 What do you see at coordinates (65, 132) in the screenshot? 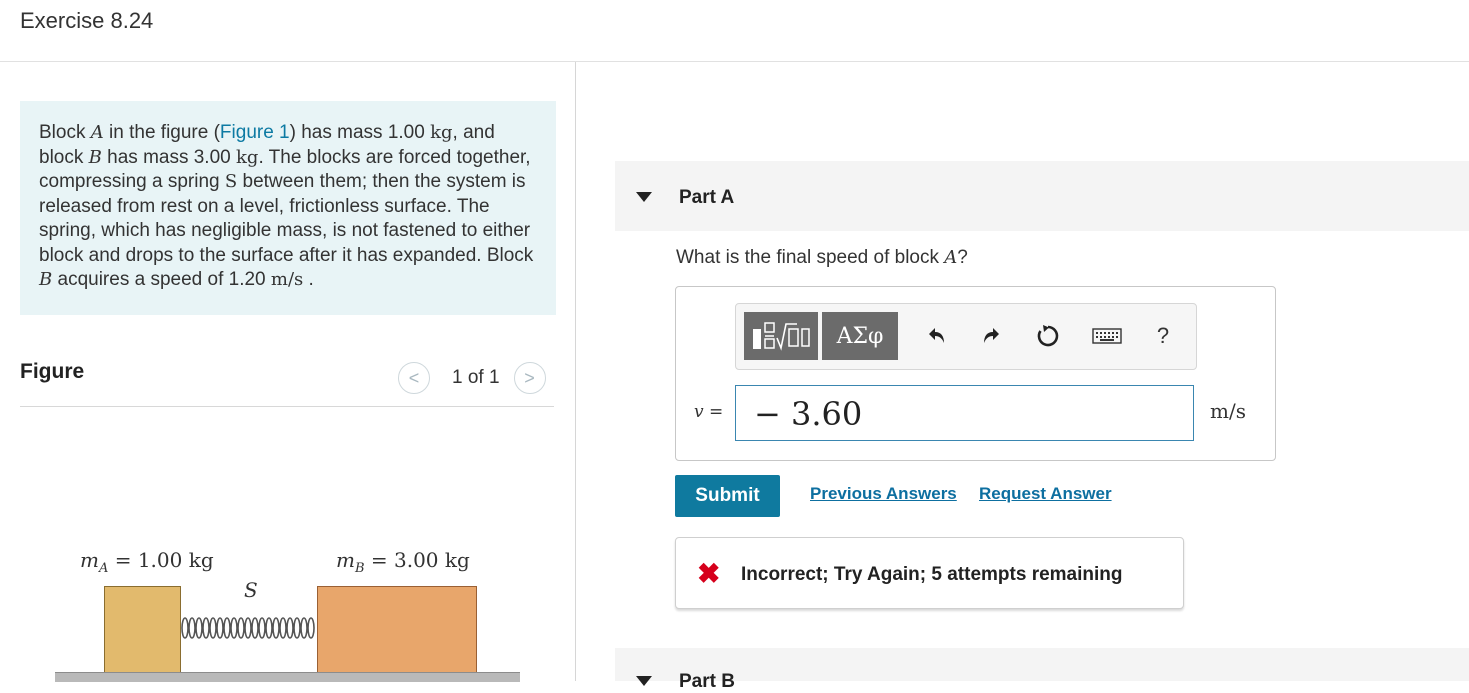
I see `problem-text: Block` at bounding box center [65, 132].